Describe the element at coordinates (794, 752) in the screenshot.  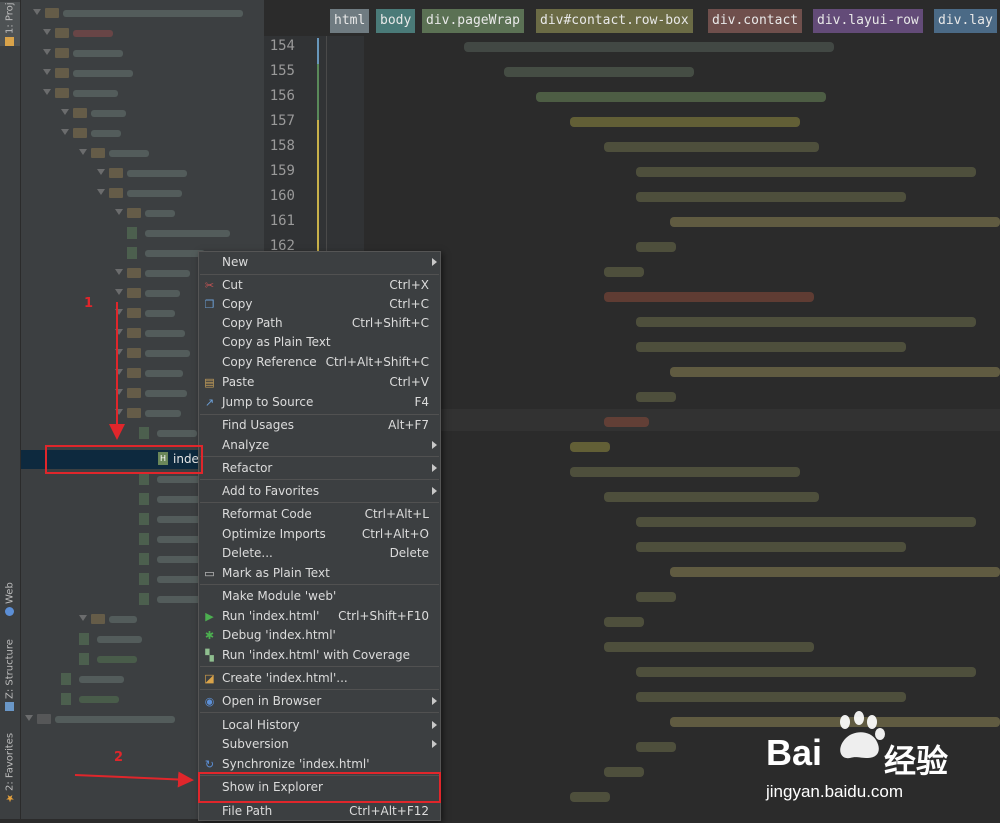
I see `baidu-brand-left: Bai` at that location.